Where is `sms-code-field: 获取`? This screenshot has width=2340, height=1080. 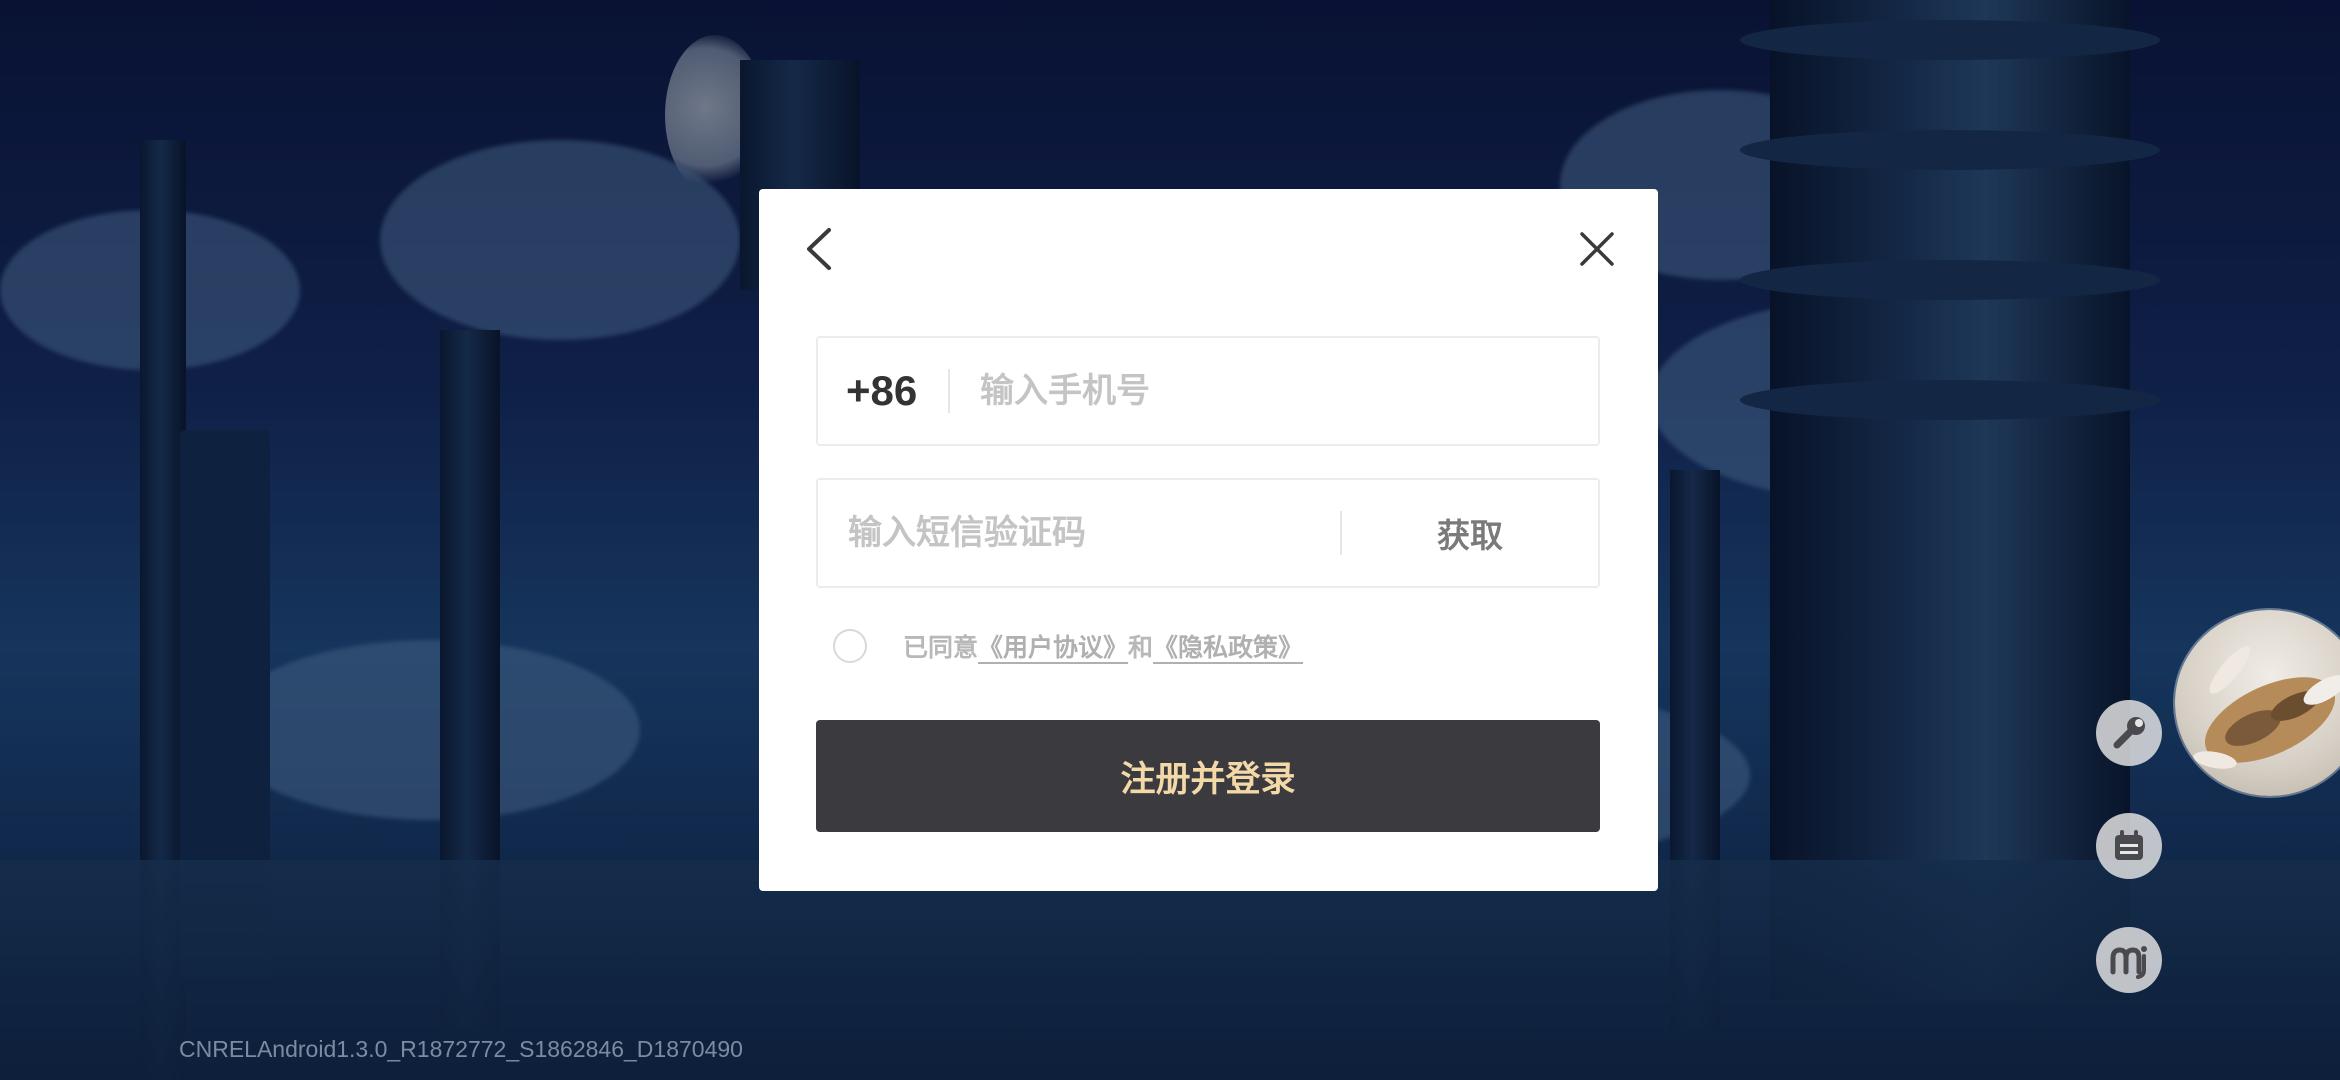 sms-code-field: 获取 is located at coordinates (1208, 533).